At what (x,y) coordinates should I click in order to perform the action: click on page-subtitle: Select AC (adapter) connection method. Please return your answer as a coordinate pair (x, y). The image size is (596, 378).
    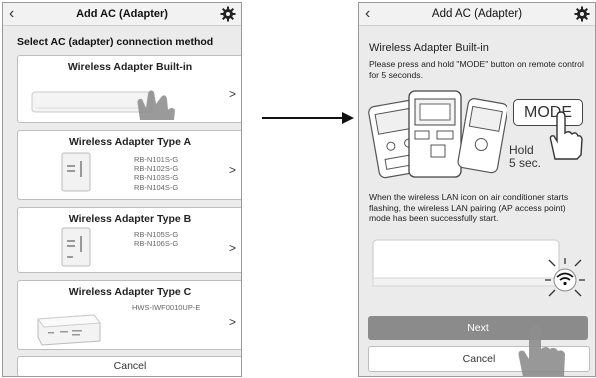
    Looking at the image, I should click on (115, 42).